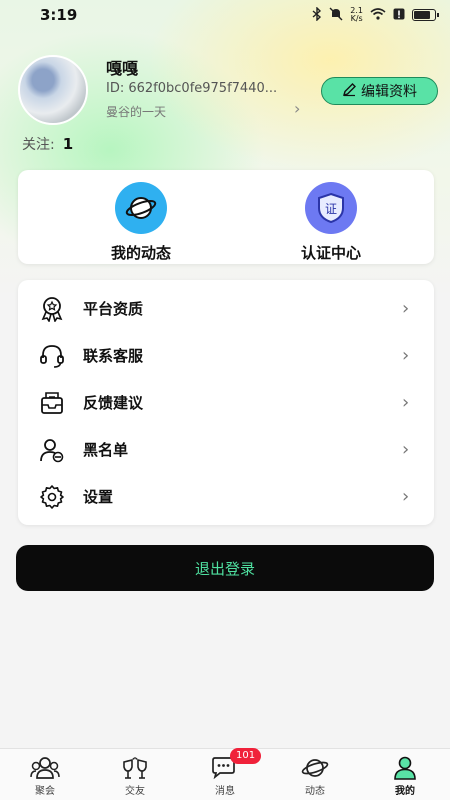 The width and height of the screenshot is (450, 800). What do you see at coordinates (106, 450) in the screenshot?
I see `menu-label-blacklist: 黑名单` at bounding box center [106, 450].